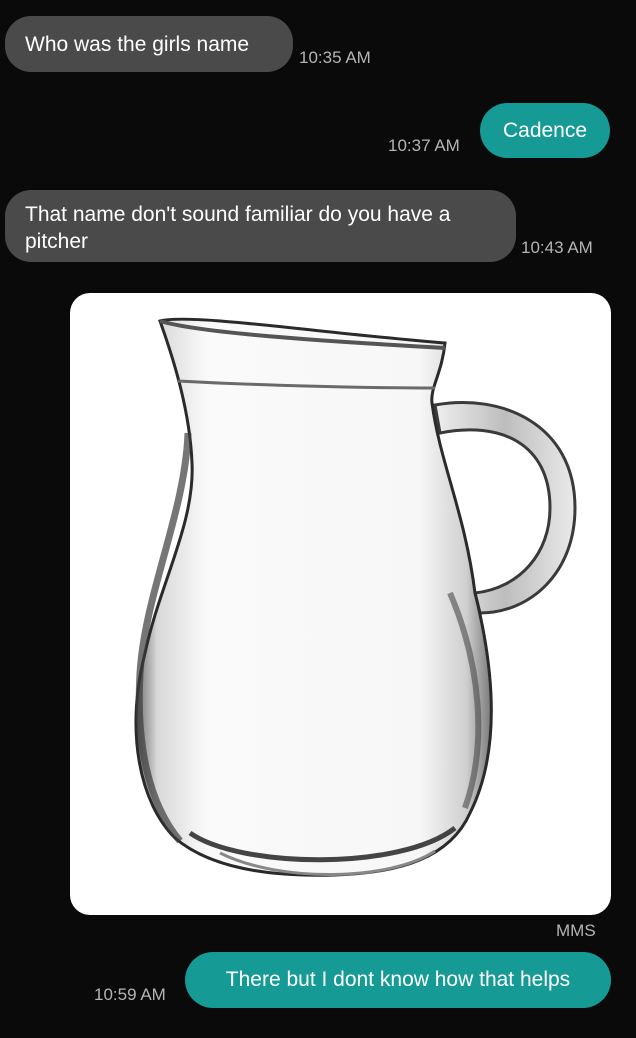 Image resolution: width=636 pixels, height=1038 pixels. What do you see at coordinates (557, 247) in the screenshot?
I see `message-timestamp: 10:43 AM` at bounding box center [557, 247].